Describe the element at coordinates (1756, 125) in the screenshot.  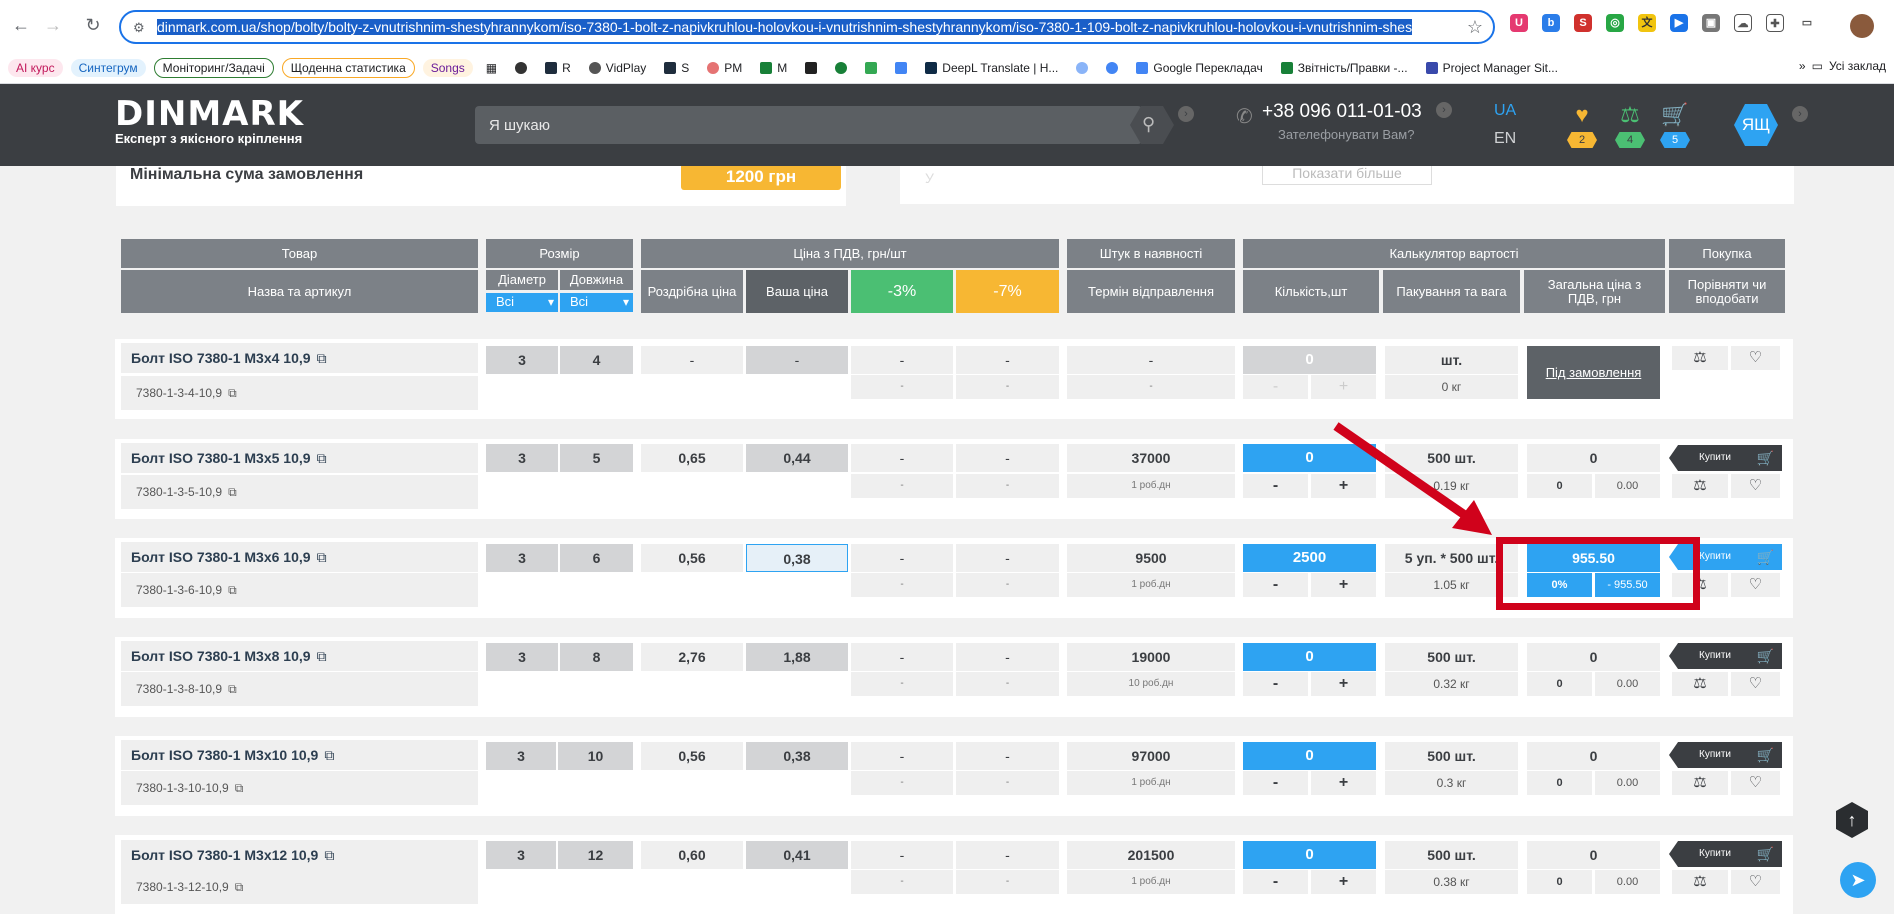
I see `user-avatar: ЯЩ` at that location.